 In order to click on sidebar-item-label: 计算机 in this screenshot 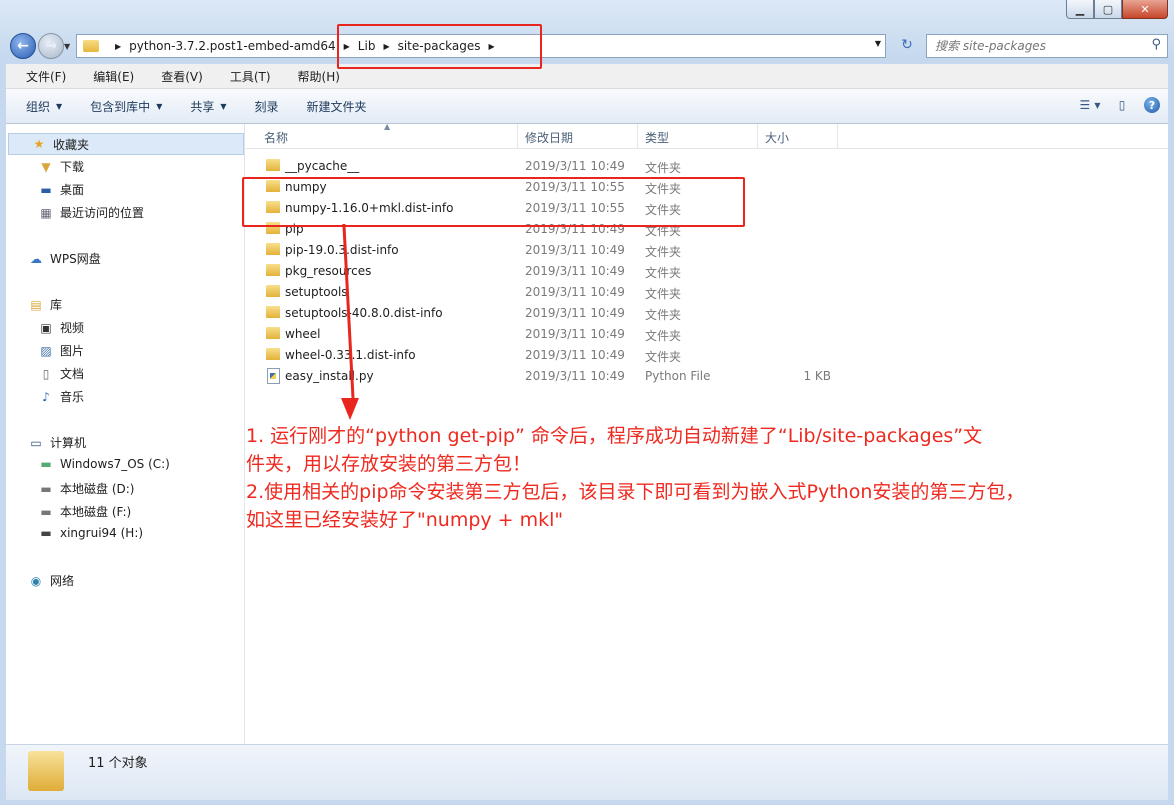, I will do `click(68, 443)`.